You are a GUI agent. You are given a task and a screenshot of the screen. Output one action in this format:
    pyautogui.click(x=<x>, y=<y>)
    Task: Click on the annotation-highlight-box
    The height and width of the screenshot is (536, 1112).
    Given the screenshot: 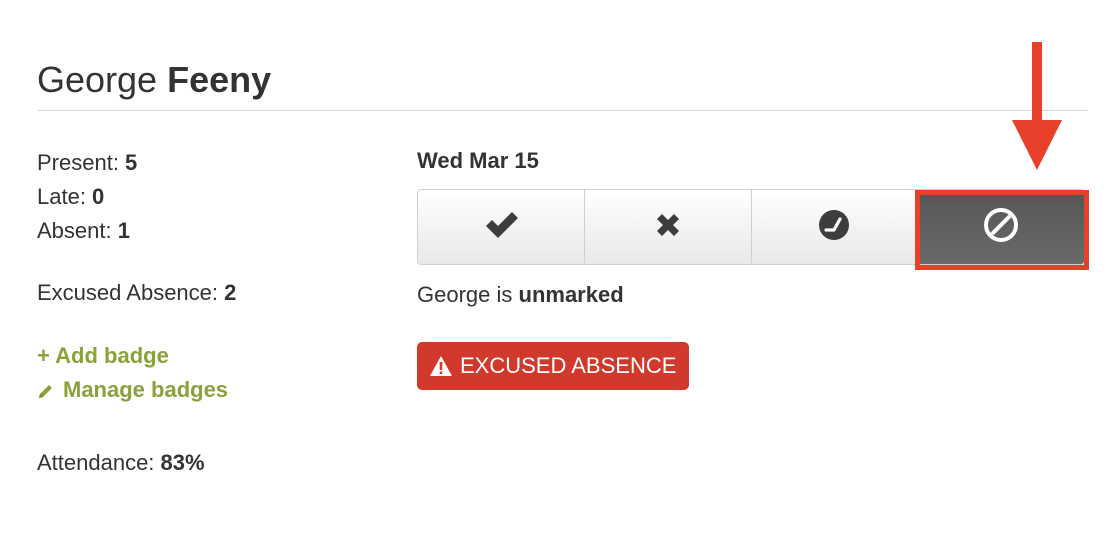 What is the action you would take?
    pyautogui.click(x=1002, y=230)
    